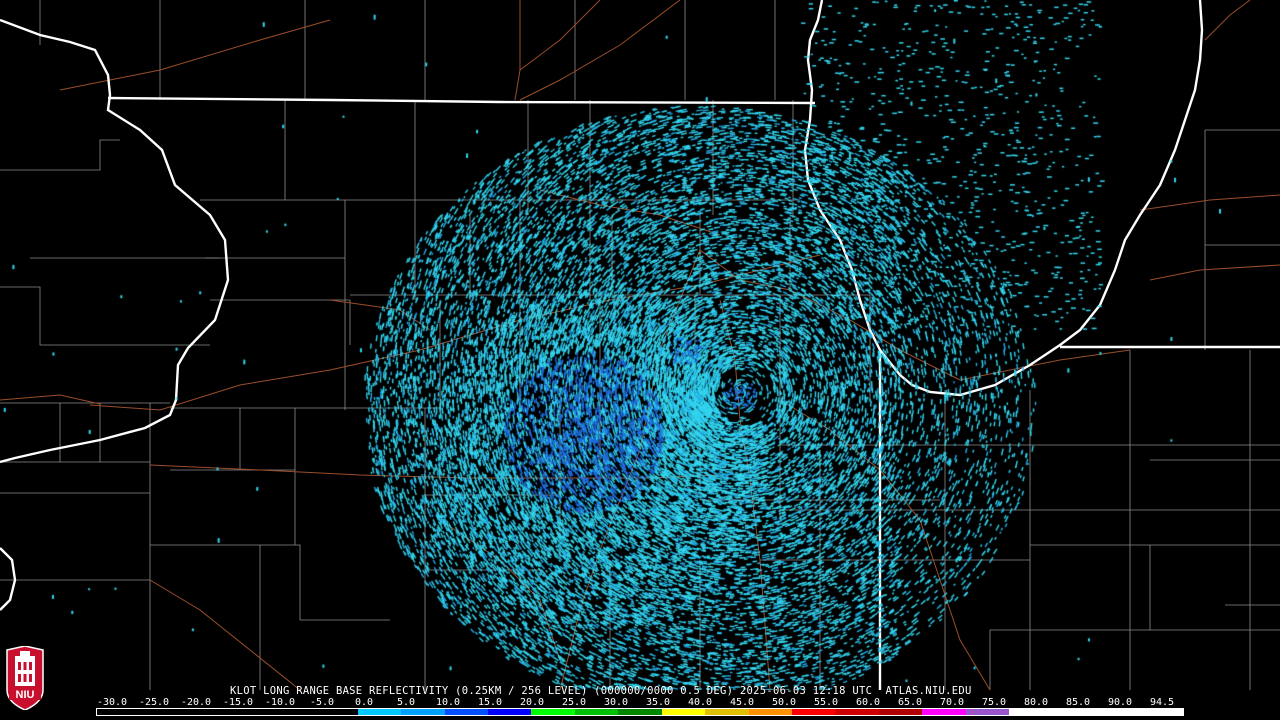 The image size is (1280, 720). What do you see at coordinates (658, 702) in the screenshot?
I see `scale-label: 35.0` at bounding box center [658, 702].